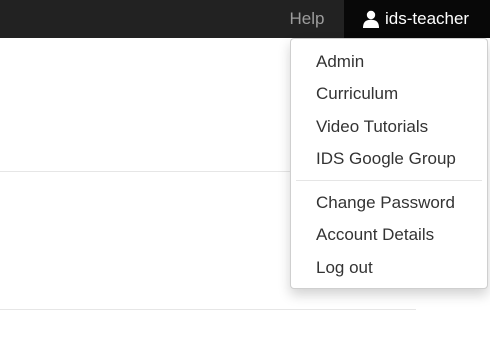  What do you see at coordinates (372, 127) in the screenshot?
I see `menu-item-video-tutorials: Video Tutorials` at bounding box center [372, 127].